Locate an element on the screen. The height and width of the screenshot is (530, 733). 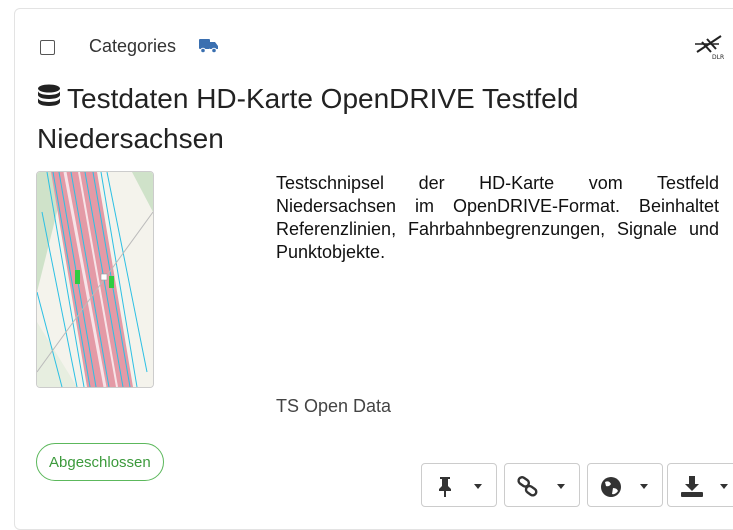
download-button is located at coordinates (700, 485).